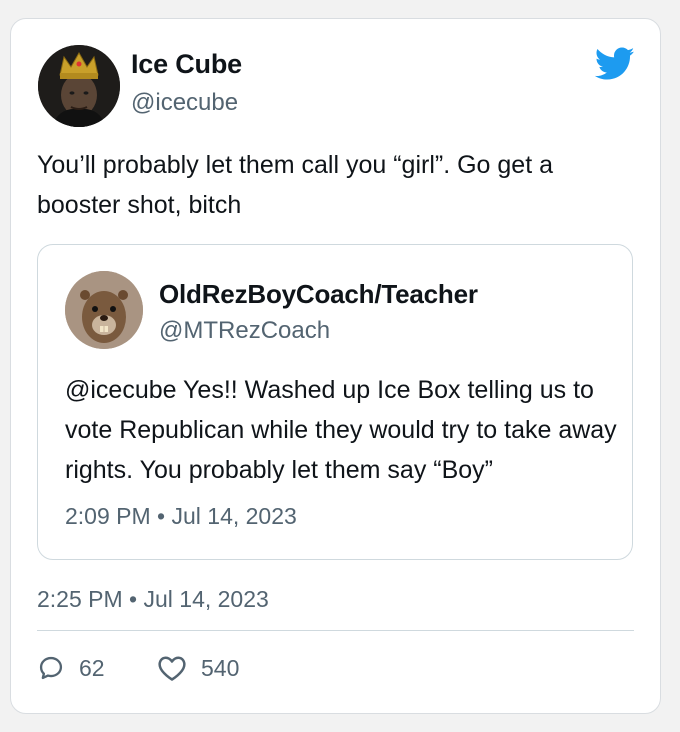 The image size is (680, 732). Describe the element at coordinates (79, 86) in the screenshot. I see `author-avatar` at that location.